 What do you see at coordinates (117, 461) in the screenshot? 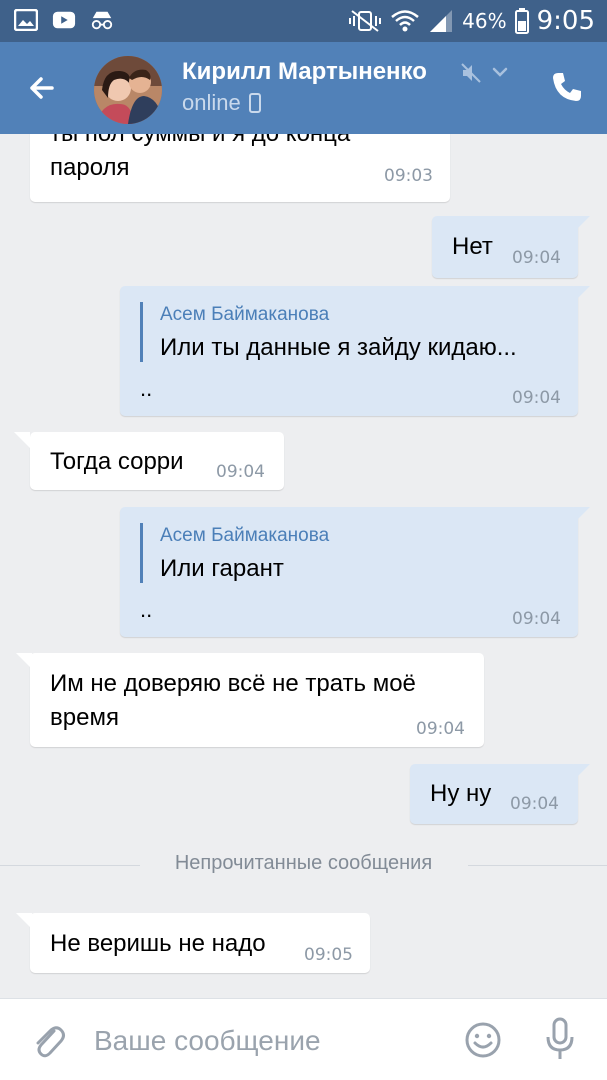
I see `message-text: Тогда сорри` at bounding box center [117, 461].